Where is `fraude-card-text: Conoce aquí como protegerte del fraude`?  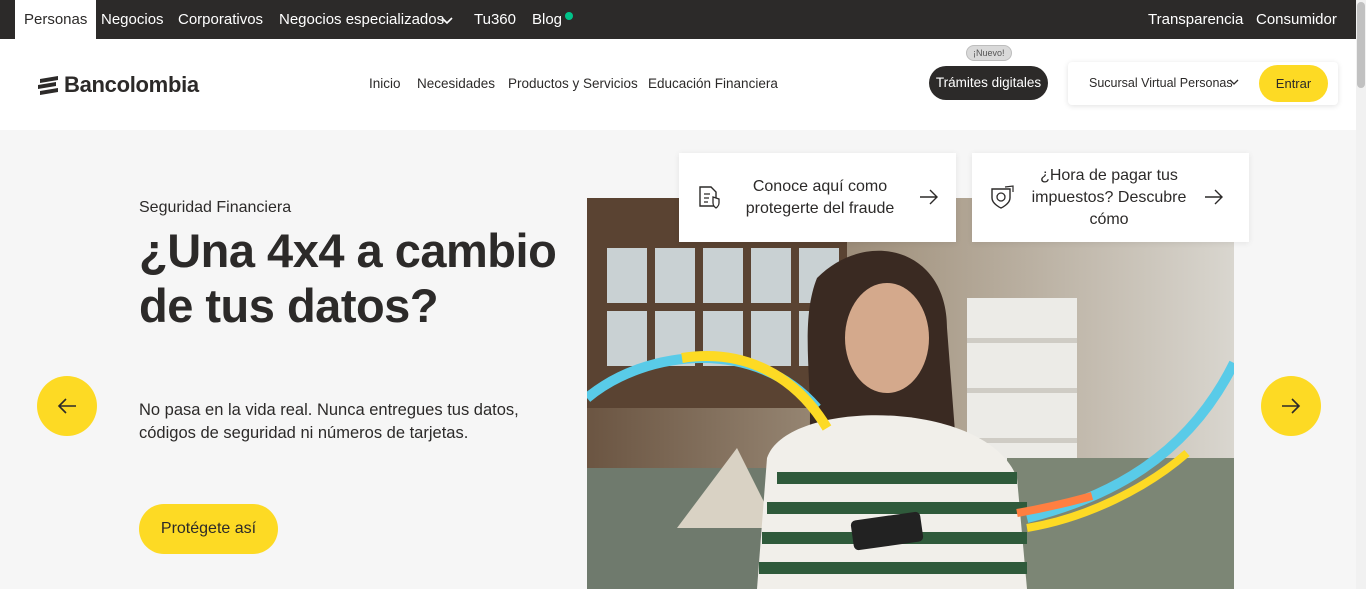
fraude-card-text: Conoce aquí como protegerte del fraude is located at coordinates (820, 197).